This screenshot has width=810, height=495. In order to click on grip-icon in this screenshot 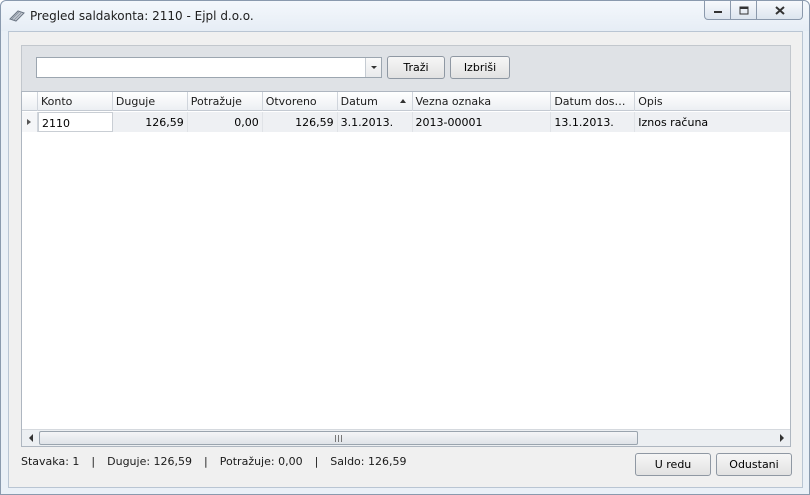, I will do `click(338, 438)`.